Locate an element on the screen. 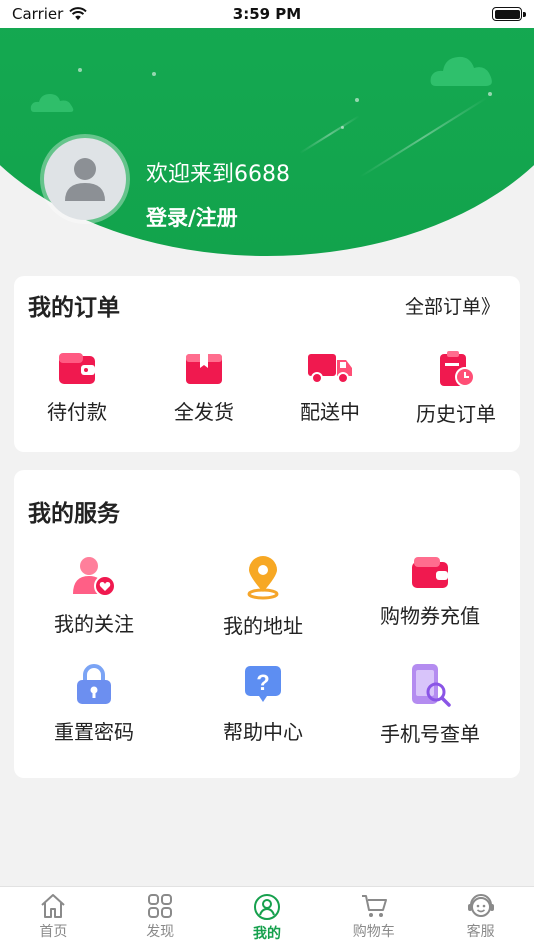 This screenshot has width=534, height=950. service-my-follows: 我的关注 is located at coordinates (94, 595).